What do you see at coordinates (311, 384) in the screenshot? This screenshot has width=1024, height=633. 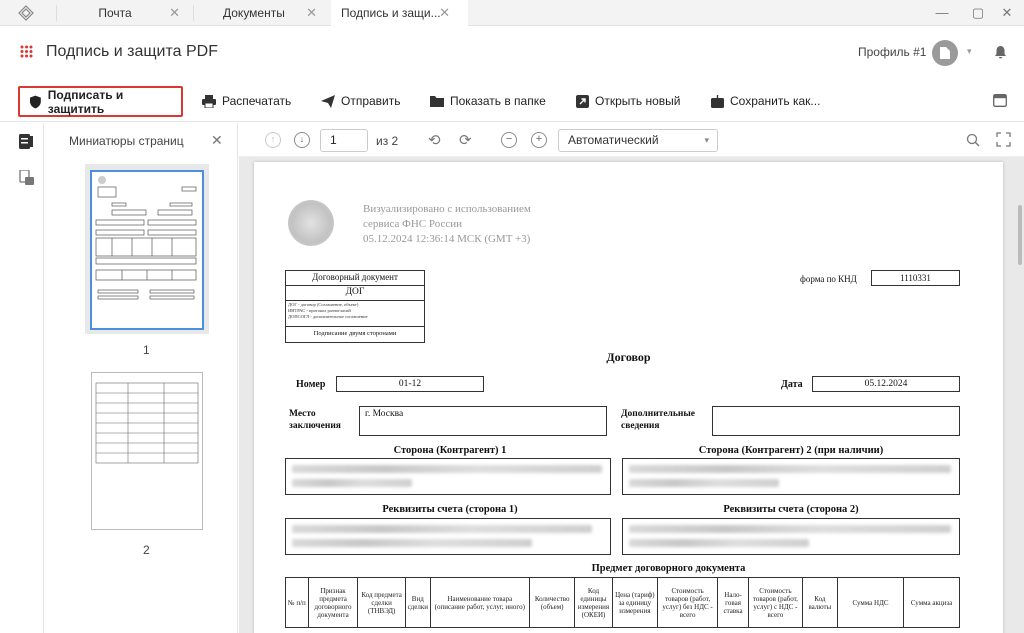 I see `number-label: Номер` at bounding box center [311, 384].